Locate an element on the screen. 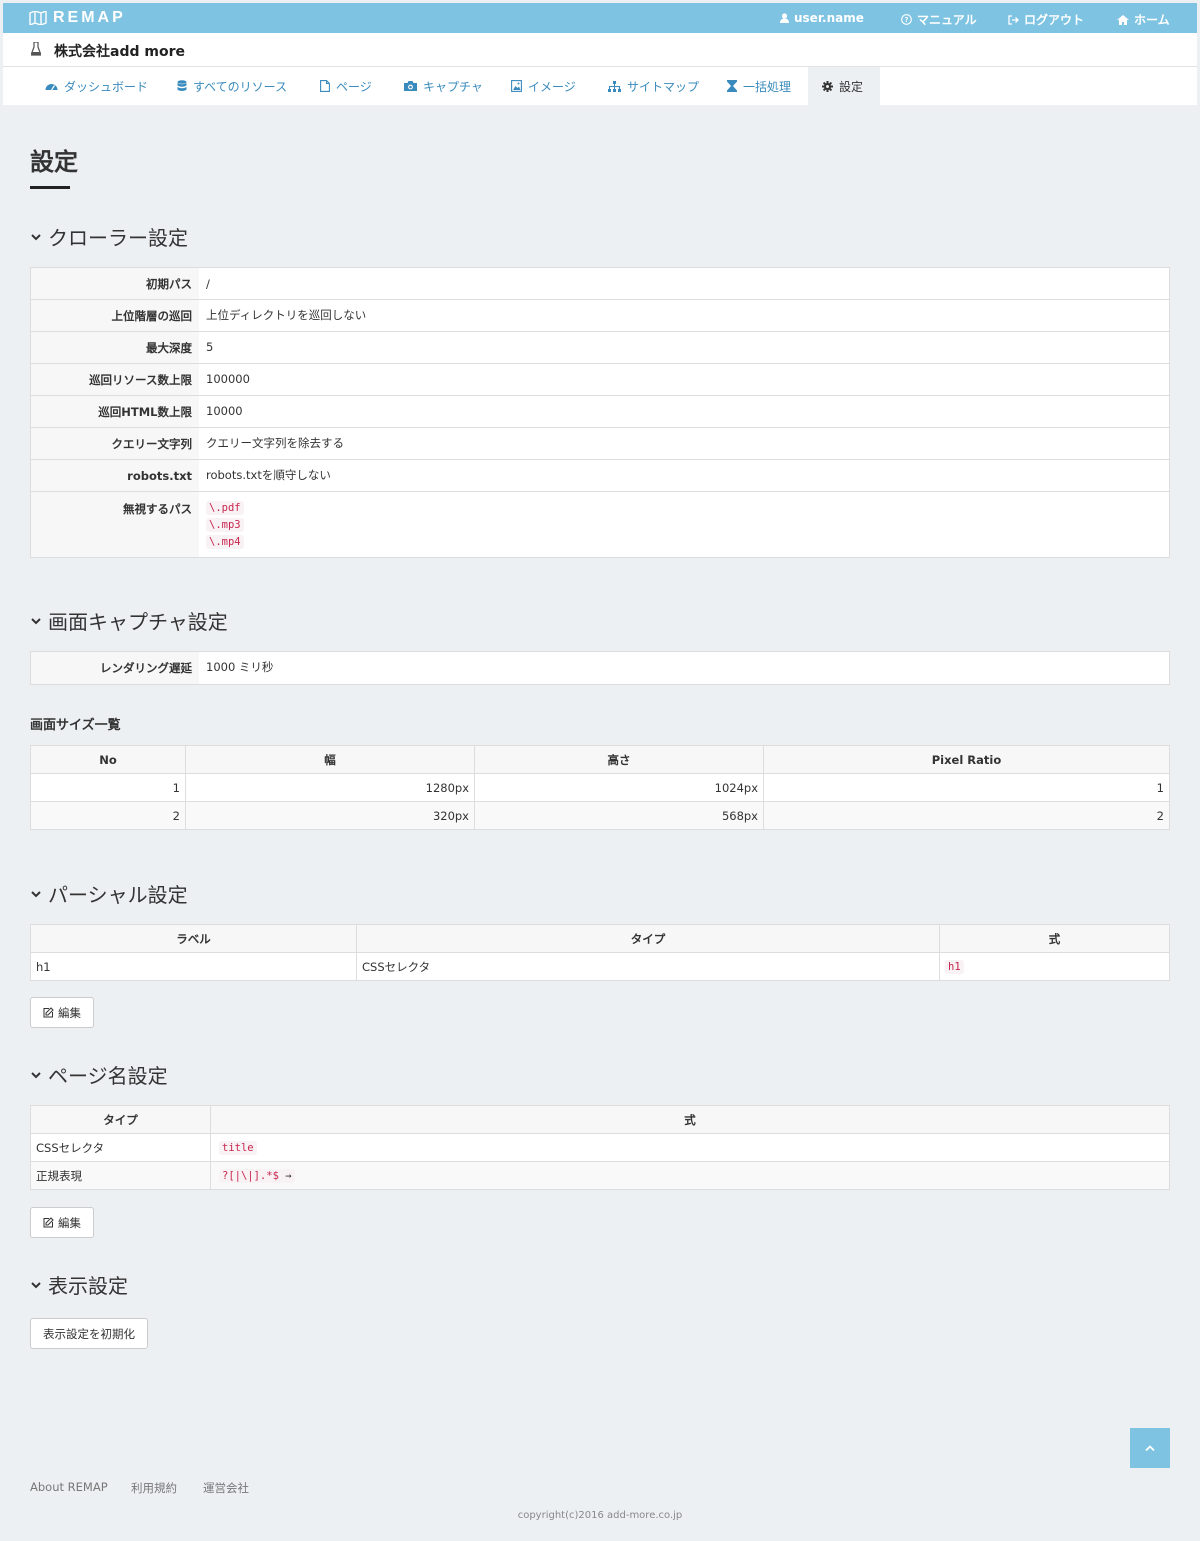 This screenshot has width=1200, height=1541. pagename-table: タイプ 式 CSSセレクタ title 正規表現 ?[|\|].*$ → is located at coordinates (600, 1147).